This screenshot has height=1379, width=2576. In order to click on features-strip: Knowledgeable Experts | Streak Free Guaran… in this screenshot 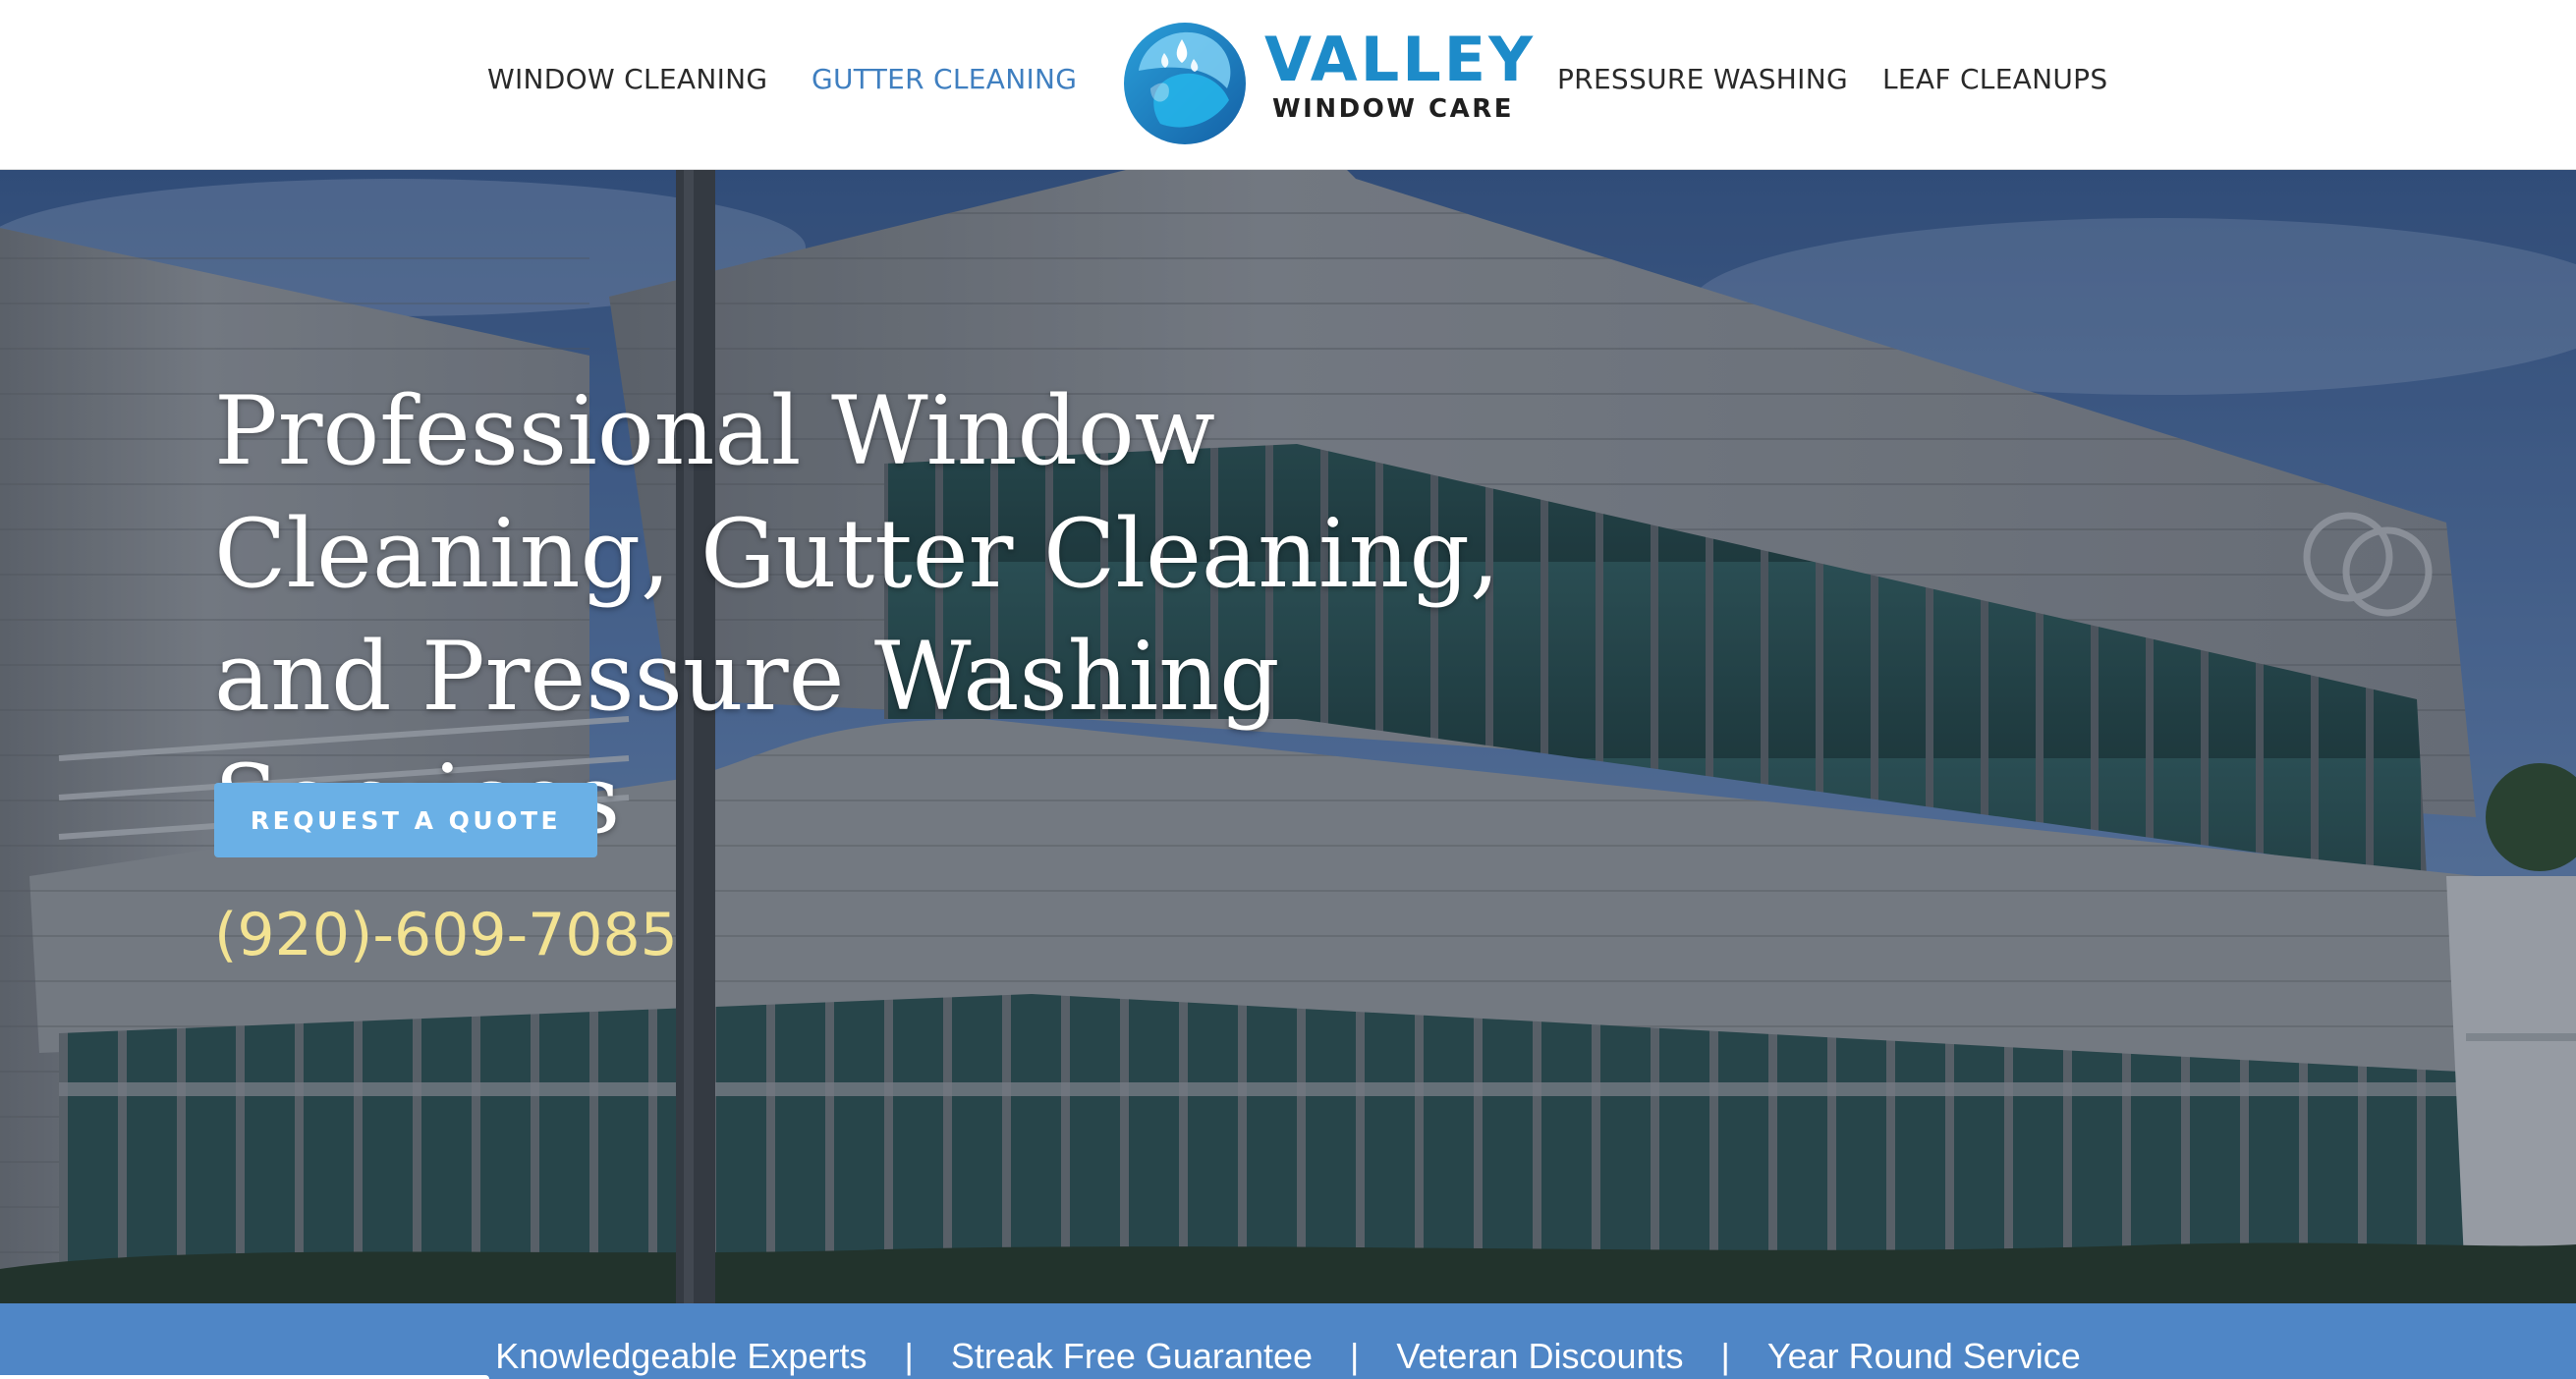, I will do `click(1288, 1341)`.